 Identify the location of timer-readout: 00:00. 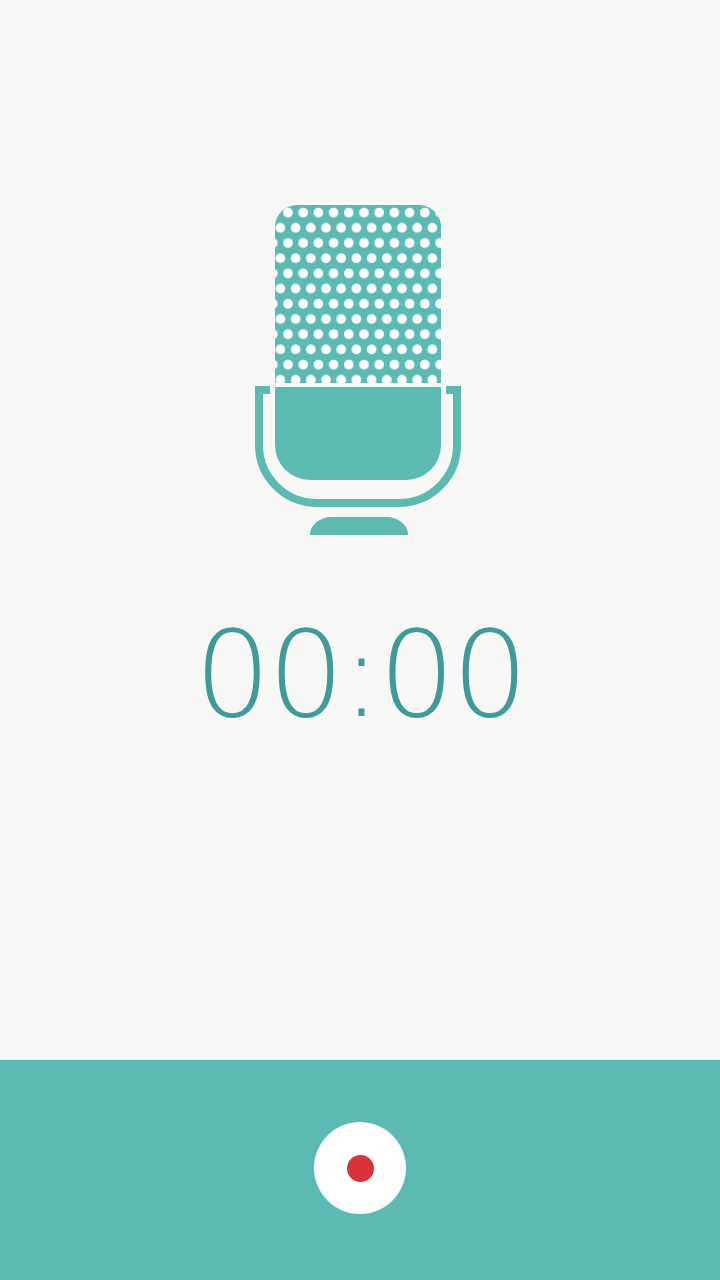
(360, 675).